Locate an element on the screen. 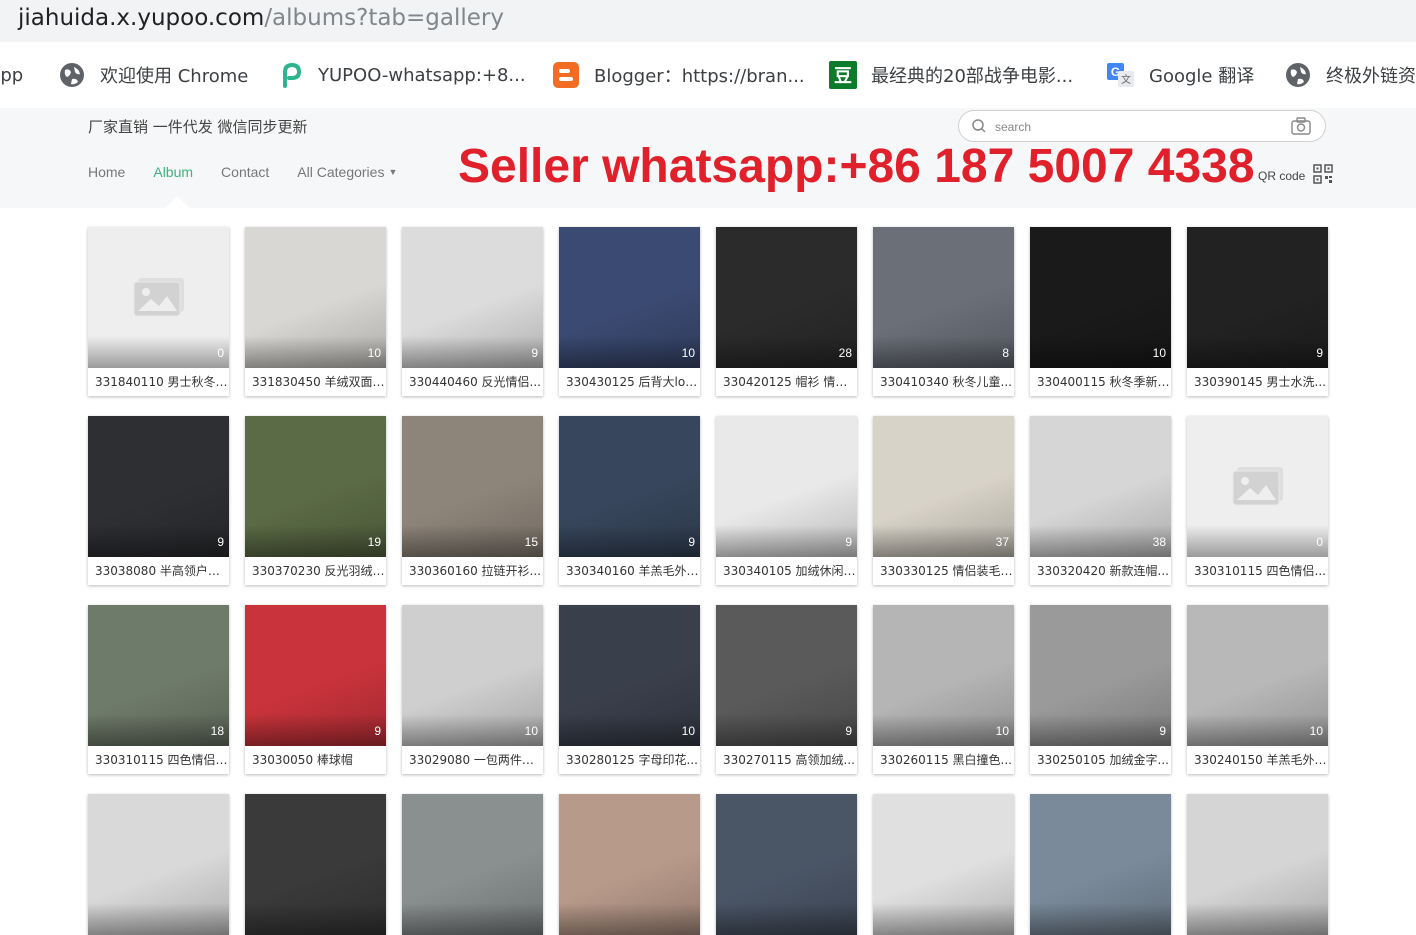 The height and width of the screenshot is (935, 1416). camera-icon is located at coordinates (1301, 128).